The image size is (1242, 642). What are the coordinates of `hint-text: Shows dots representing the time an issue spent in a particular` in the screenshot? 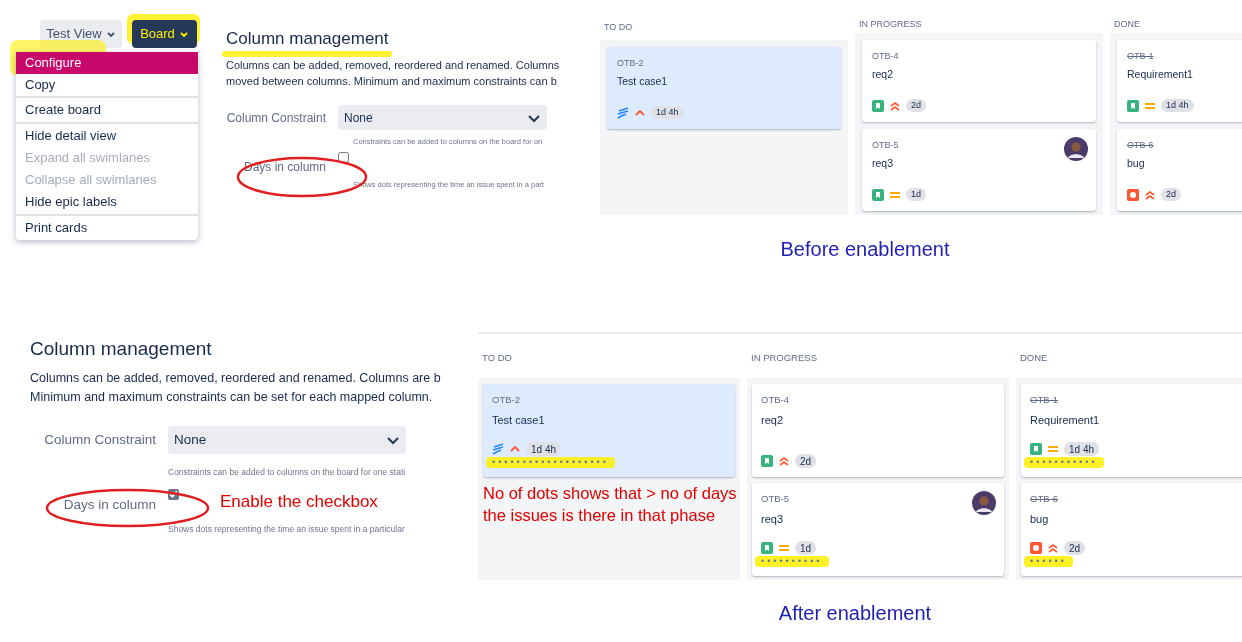 It's located at (286, 529).